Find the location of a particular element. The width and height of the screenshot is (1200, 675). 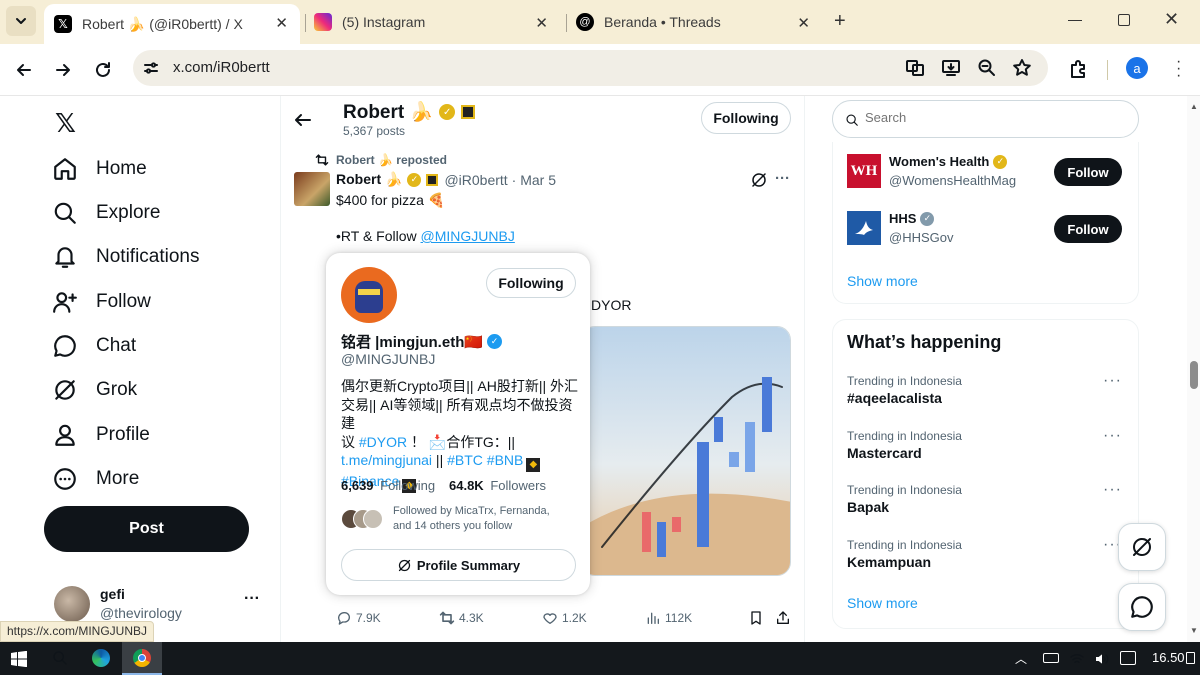

bookmark-star-icon is located at coordinates (1022, 68).